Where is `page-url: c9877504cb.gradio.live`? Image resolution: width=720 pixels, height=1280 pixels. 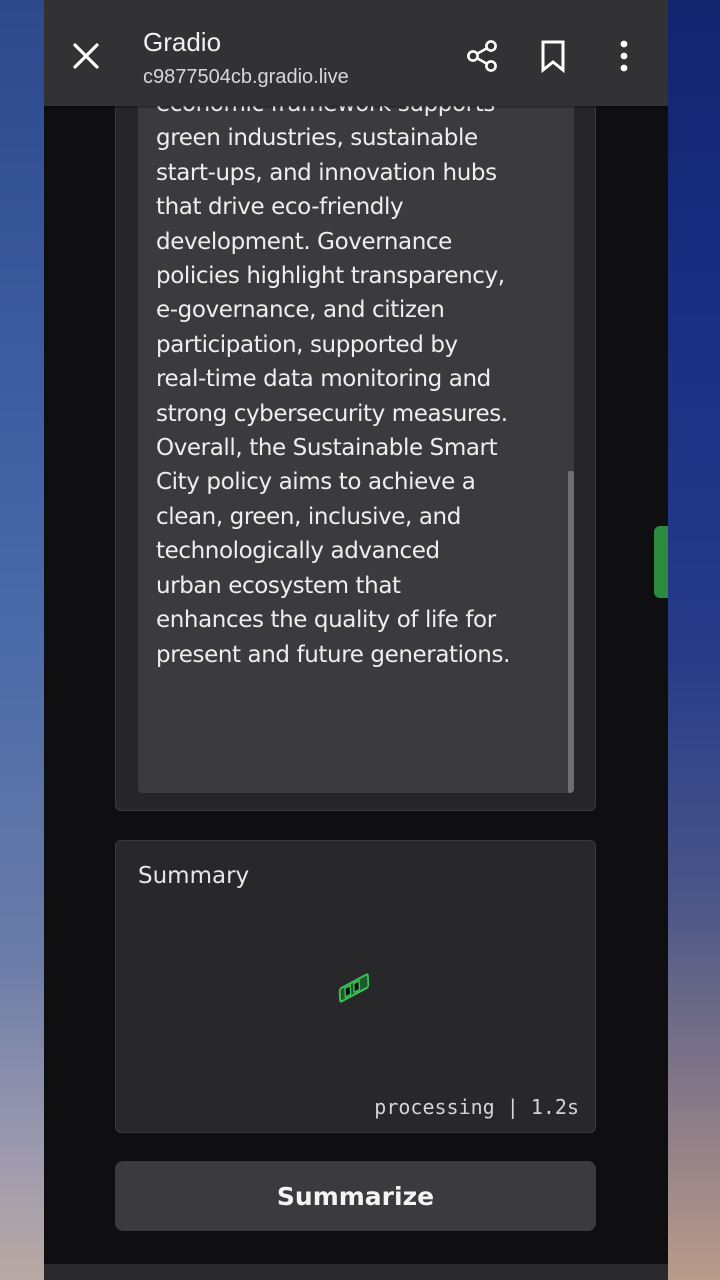
page-url: c9877504cb.gradio.live is located at coordinates (246, 77).